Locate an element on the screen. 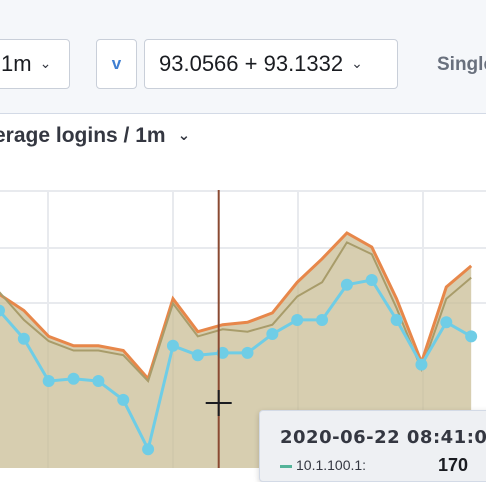 The width and height of the screenshot is (486, 482). series-swatch is located at coordinates (286, 466).